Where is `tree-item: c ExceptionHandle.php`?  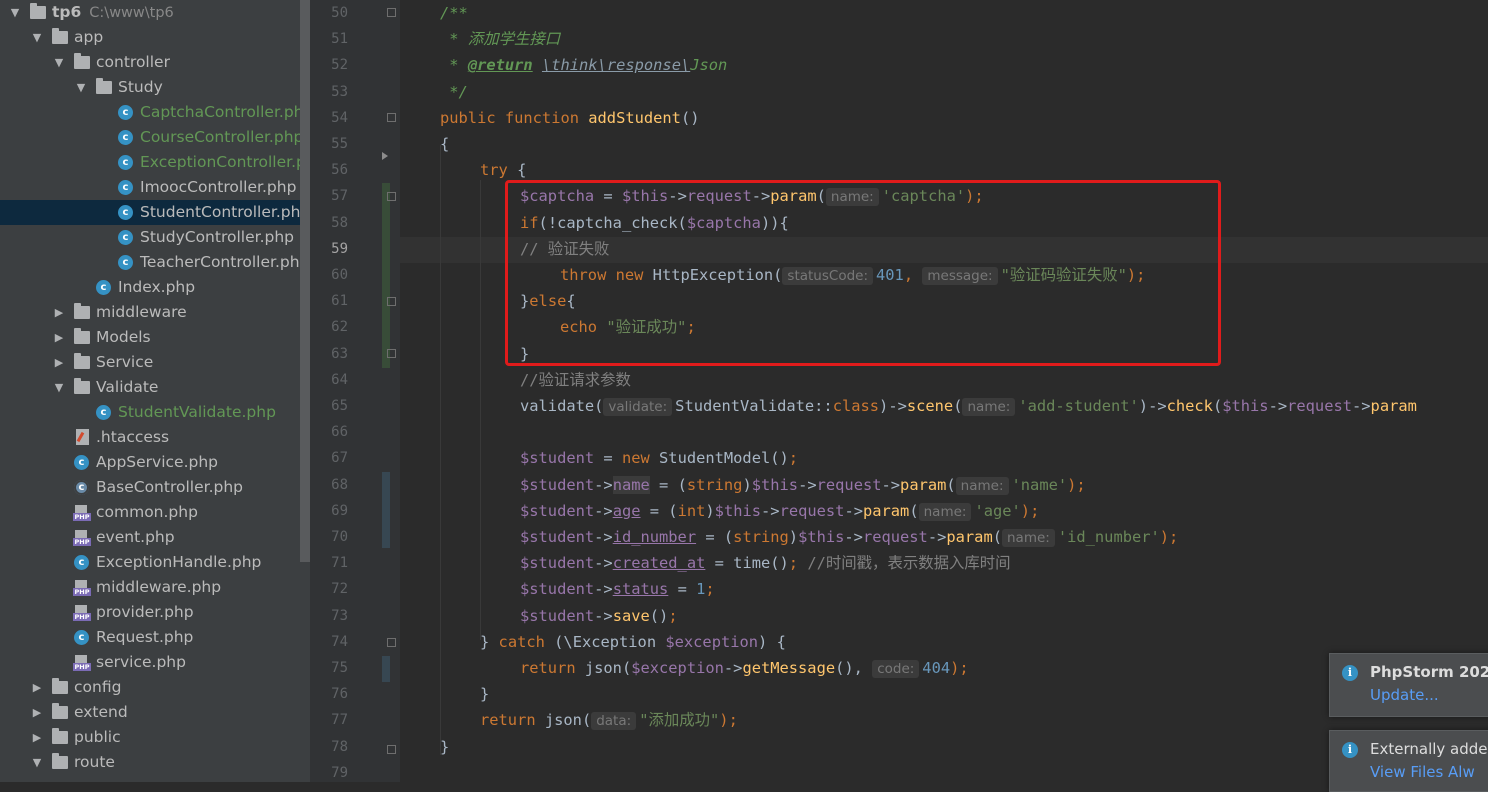 tree-item: c ExceptionHandle.php is located at coordinates (155, 562).